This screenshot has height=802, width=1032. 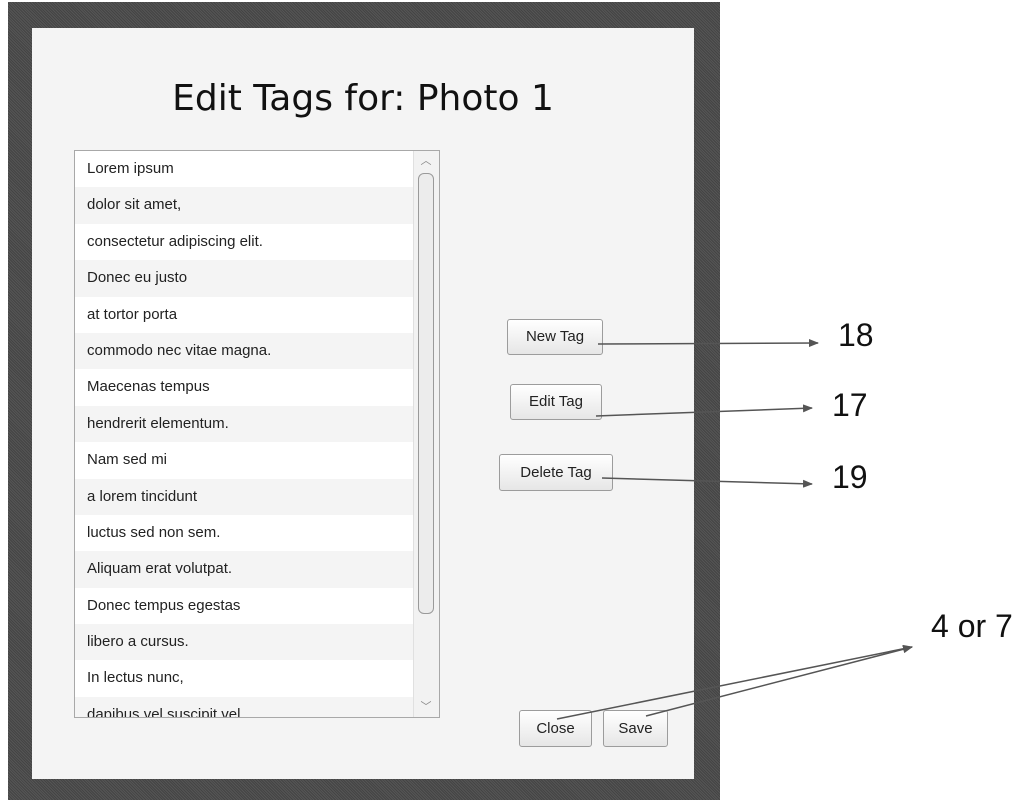 What do you see at coordinates (244, 496) in the screenshot?
I see `tag-list-item: a lorem tincidunt` at bounding box center [244, 496].